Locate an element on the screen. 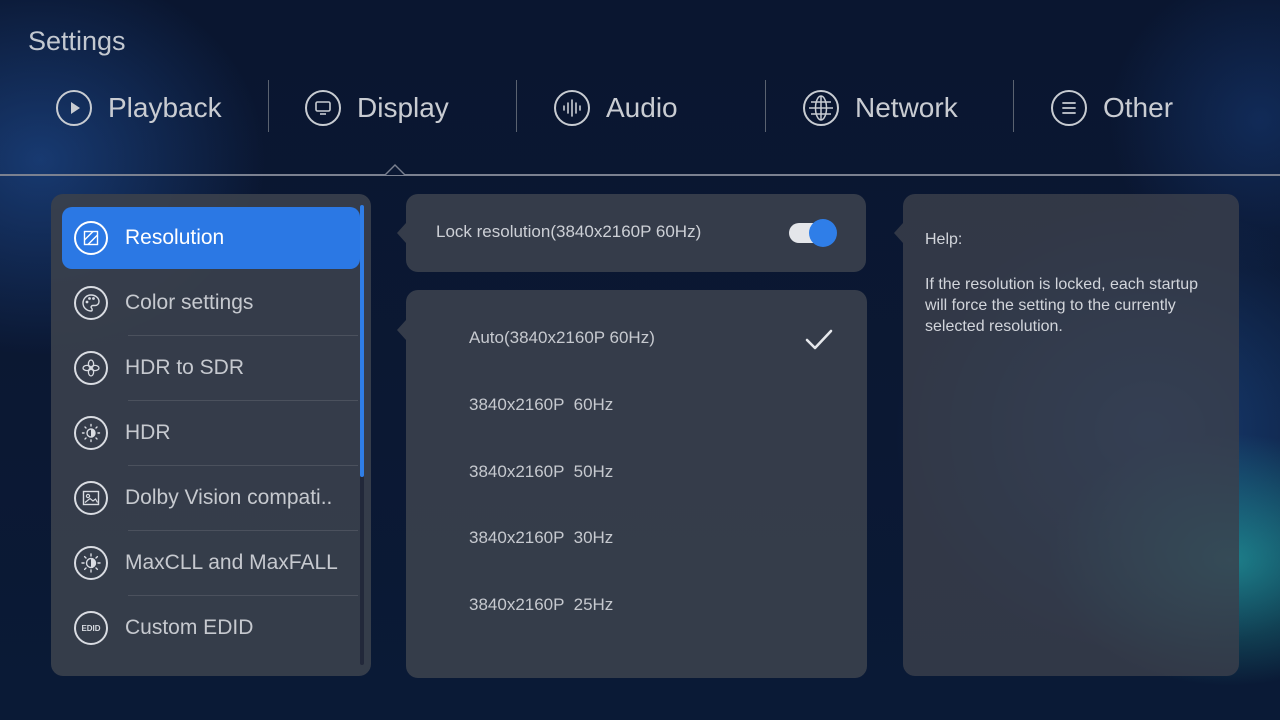 This screenshot has width=1280, height=720. tab-audio: Audio is located at coordinates (616, 108).